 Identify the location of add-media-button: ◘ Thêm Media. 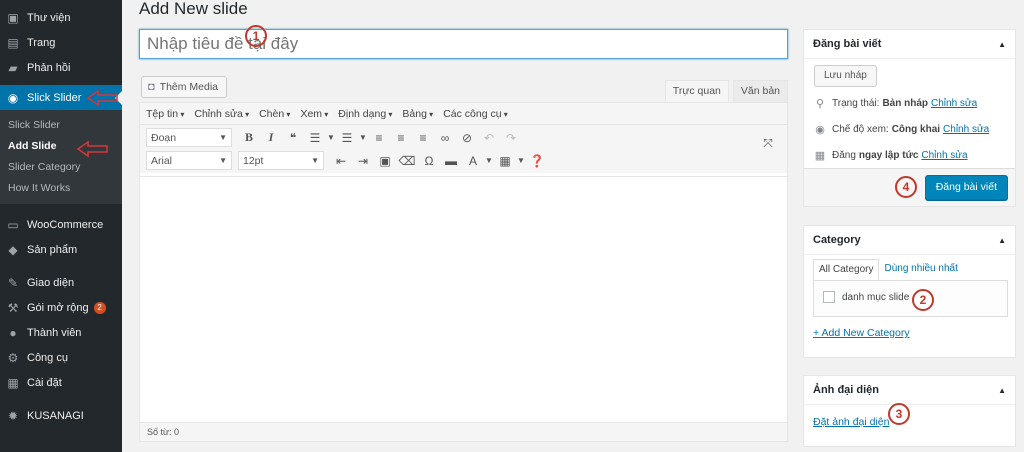
(184, 87).